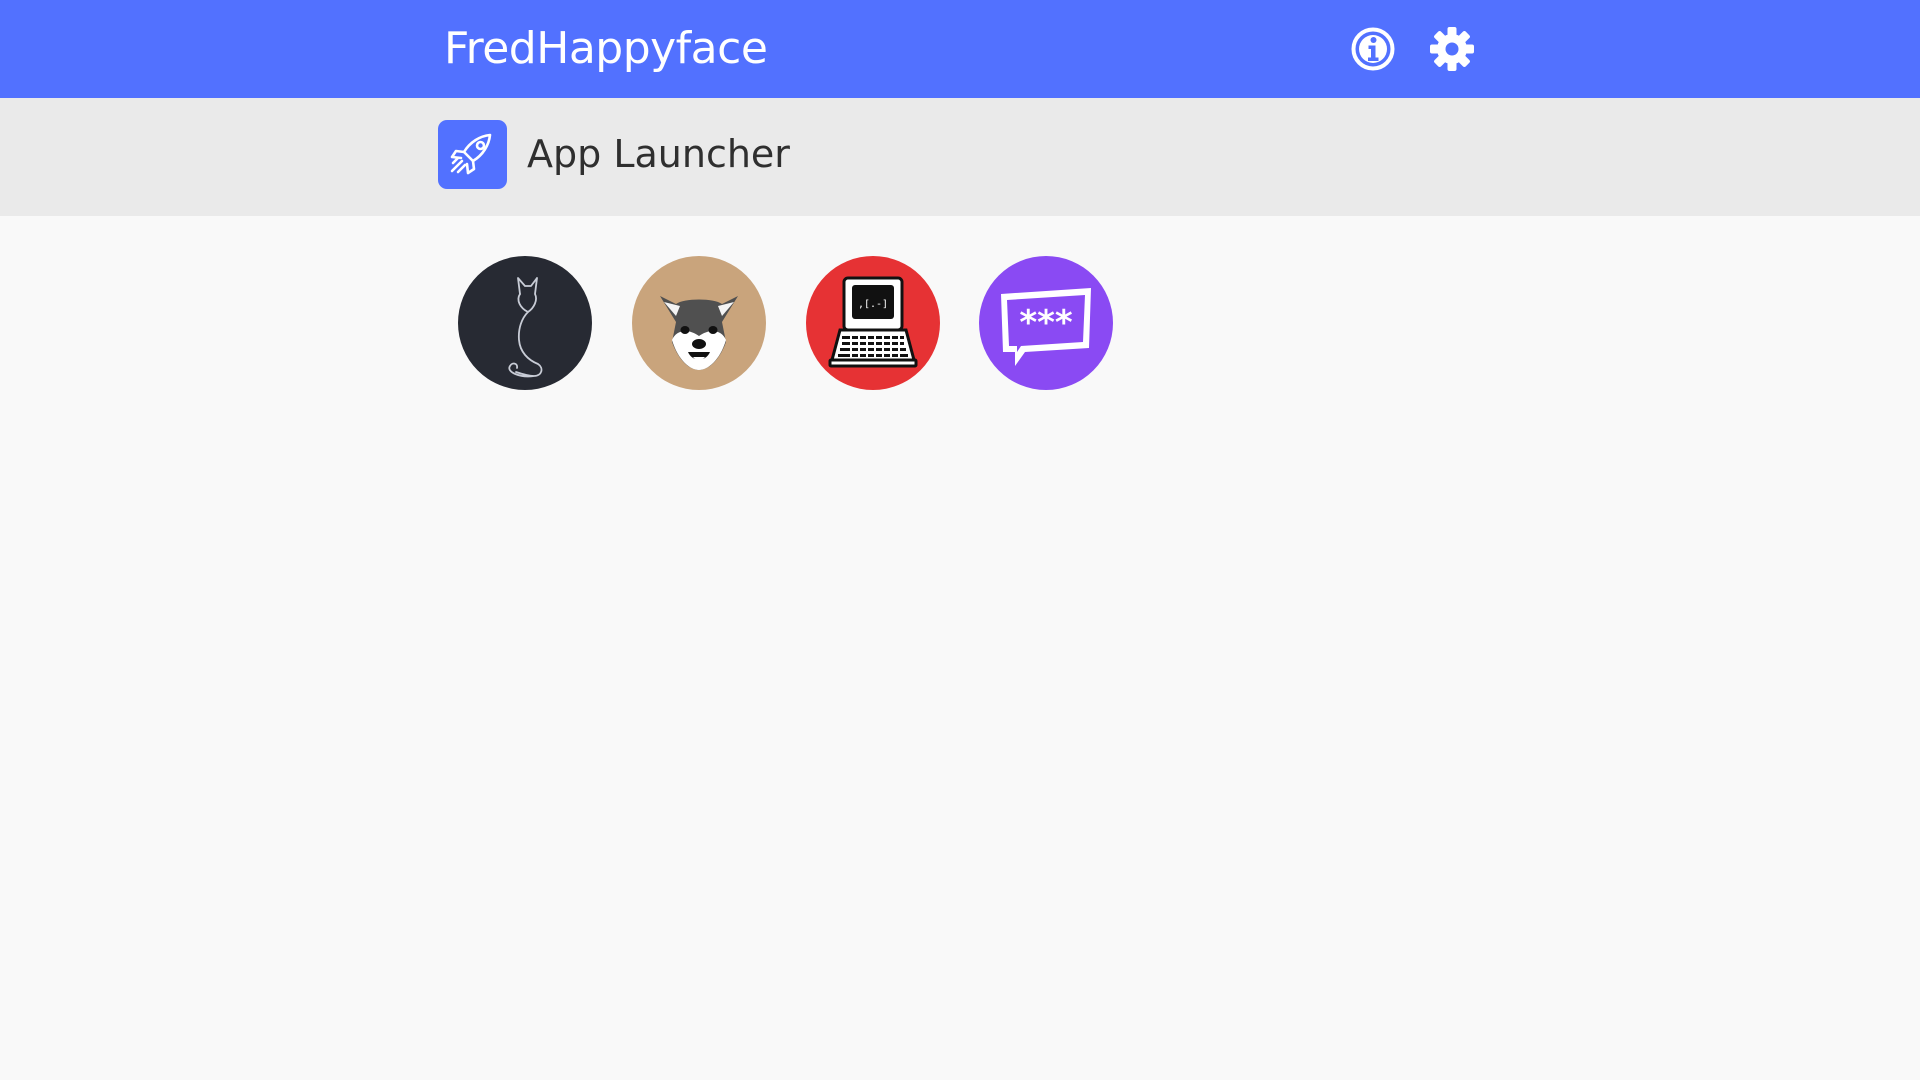 This screenshot has width=1920, height=1080. What do you see at coordinates (525, 327) in the screenshot?
I see `cat-silhouette-icon` at bounding box center [525, 327].